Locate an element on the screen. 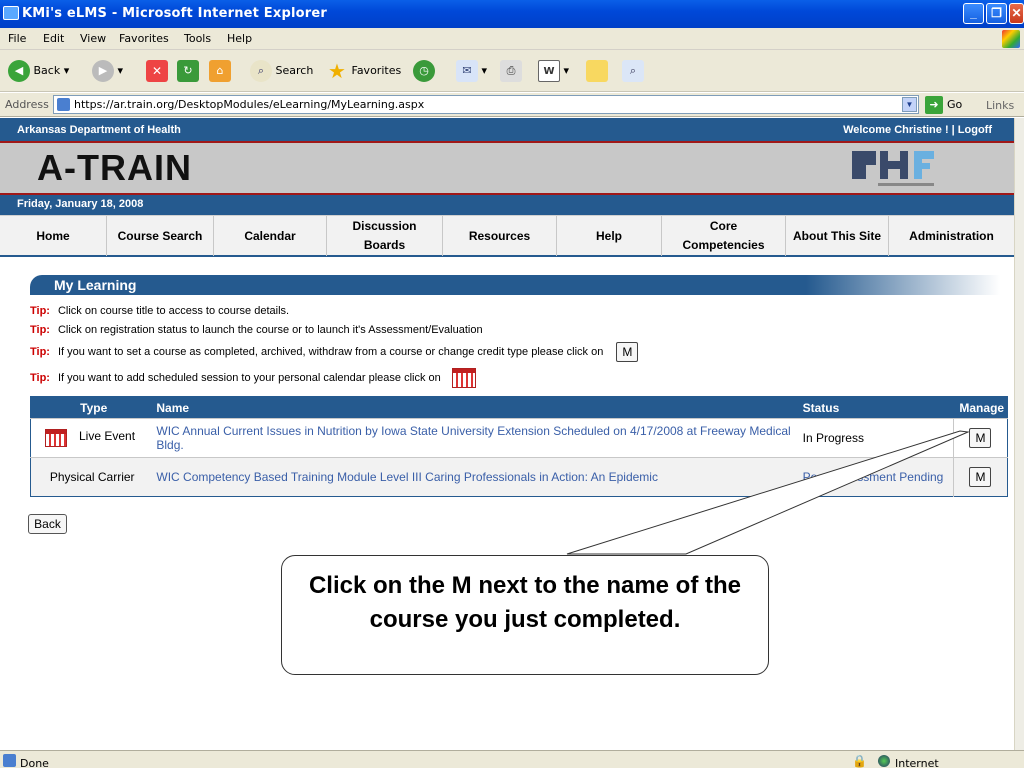 This screenshot has width=1024, height=770. status-bar: Done 🔒 Internet is located at coordinates (512, 760).